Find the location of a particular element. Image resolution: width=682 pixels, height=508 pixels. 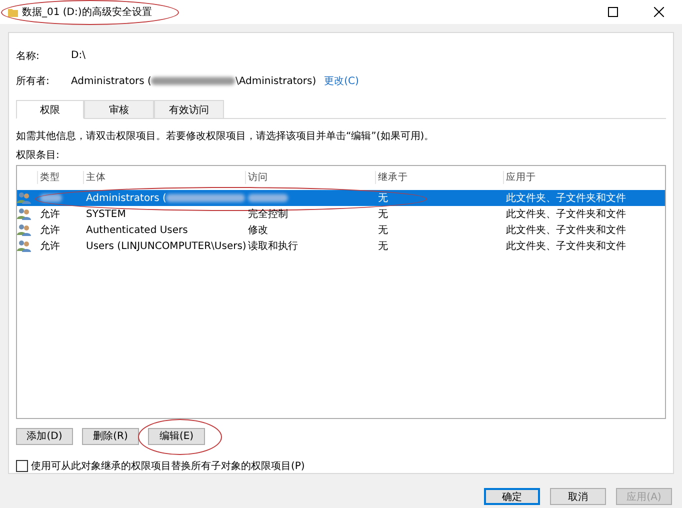

permission-row: Administrators ( 无 此文件夹、子文件夹和文件 is located at coordinates (341, 198).